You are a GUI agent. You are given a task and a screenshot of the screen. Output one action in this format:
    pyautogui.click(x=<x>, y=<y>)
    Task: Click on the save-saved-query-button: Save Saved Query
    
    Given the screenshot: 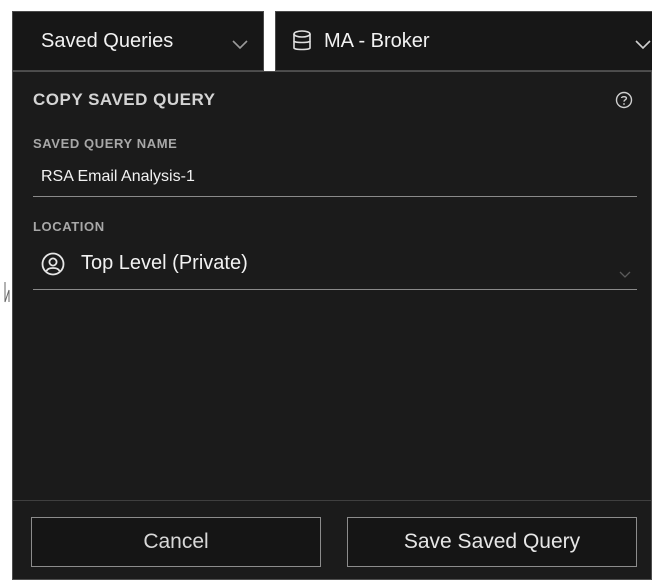 What is the action you would take?
    pyautogui.click(x=492, y=542)
    